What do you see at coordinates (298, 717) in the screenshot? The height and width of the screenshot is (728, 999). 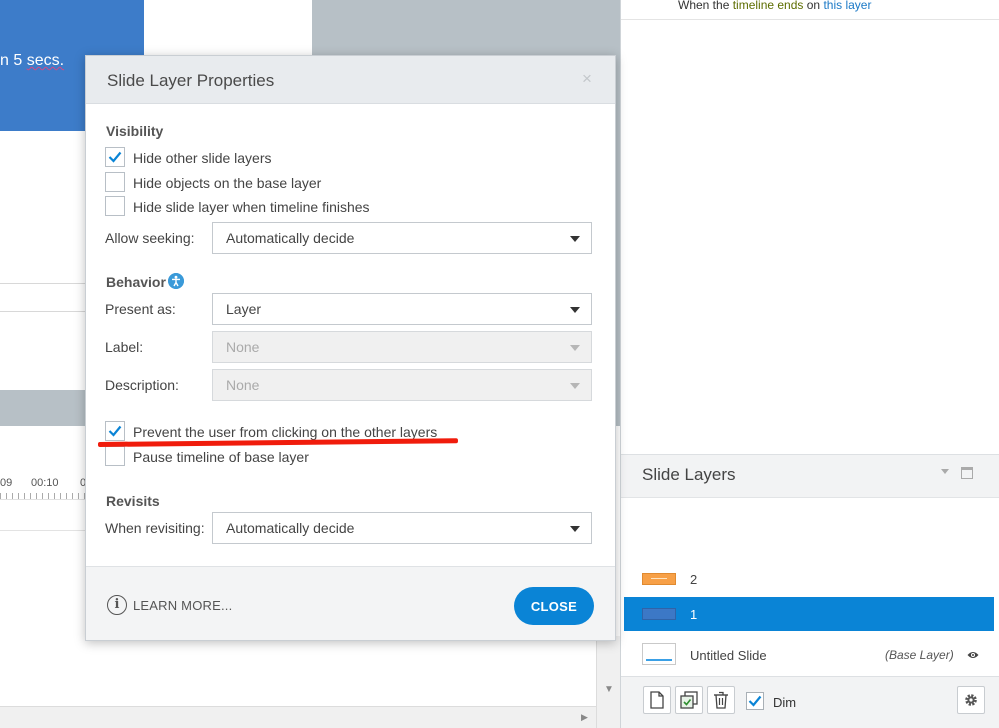 I see `horizontal-scrollbar: ▶` at bounding box center [298, 717].